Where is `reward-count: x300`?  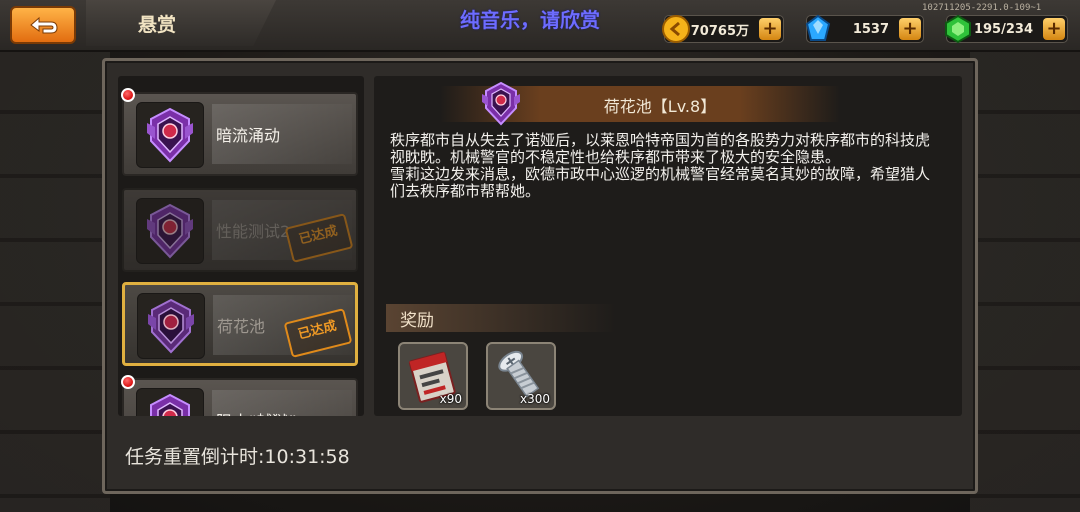
reward-count: x300 is located at coordinates (534, 399).